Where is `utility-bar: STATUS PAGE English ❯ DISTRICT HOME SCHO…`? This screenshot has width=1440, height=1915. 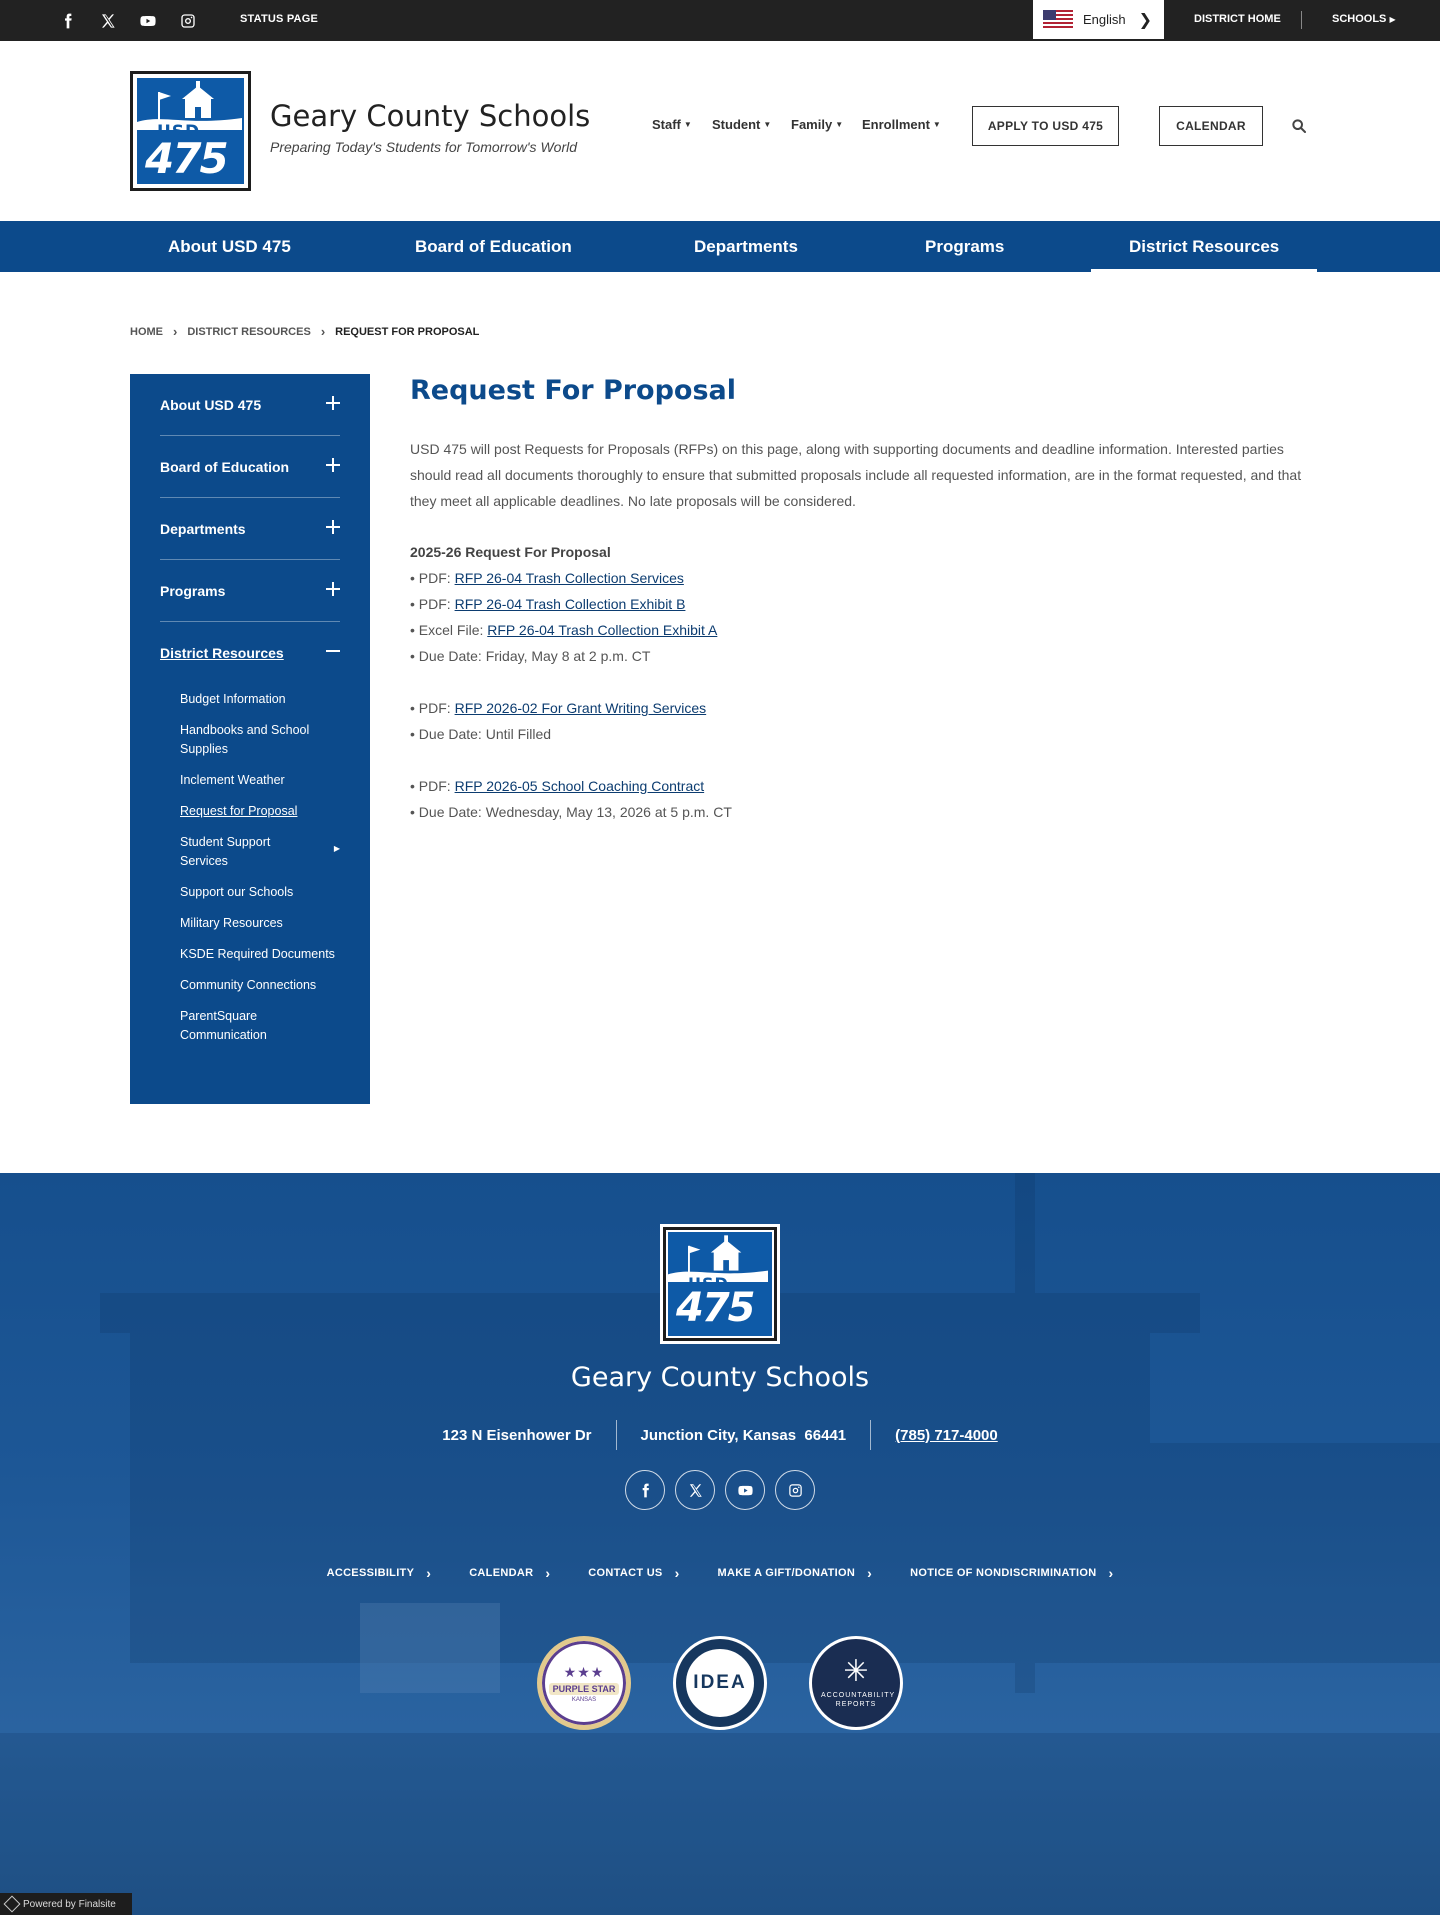
utility-bar: STATUS PAGE English ❯ DISTRICT HOME SCHO… is located at coordinates (720, 20).